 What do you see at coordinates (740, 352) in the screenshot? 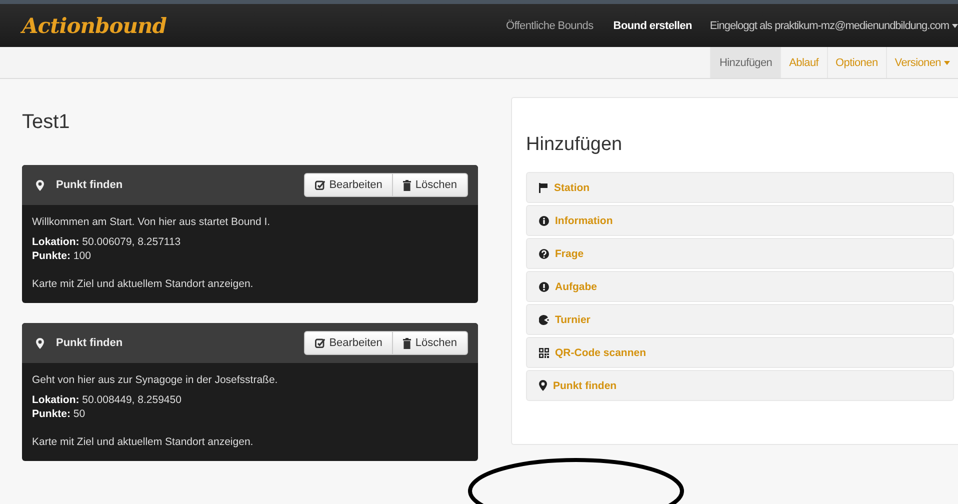
I see `add-item: QR-Code scannen` at bounding box center [740, 352].